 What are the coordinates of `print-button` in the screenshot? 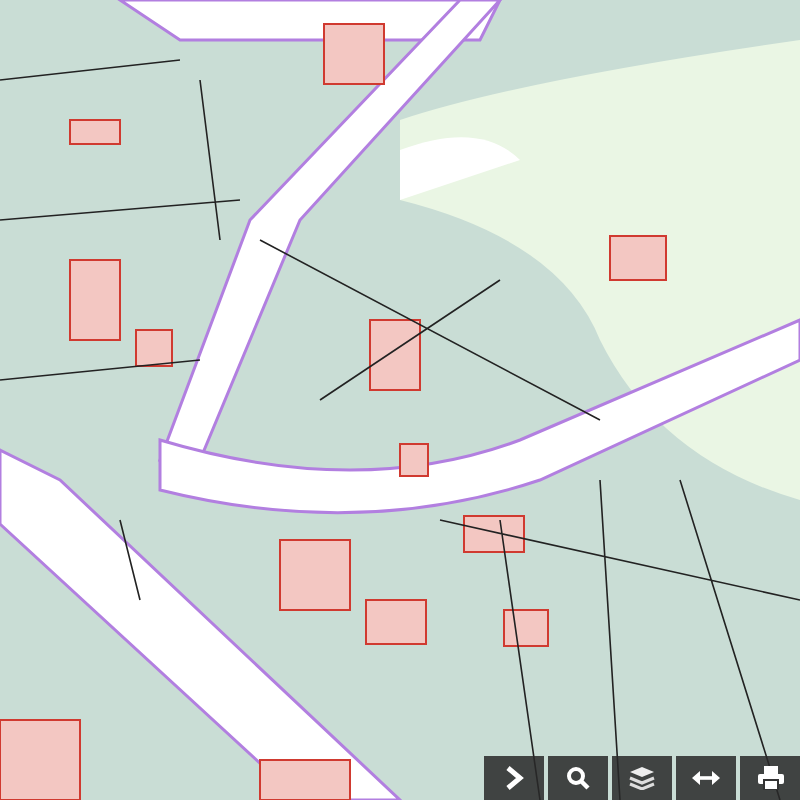 It's located at (770, 778).